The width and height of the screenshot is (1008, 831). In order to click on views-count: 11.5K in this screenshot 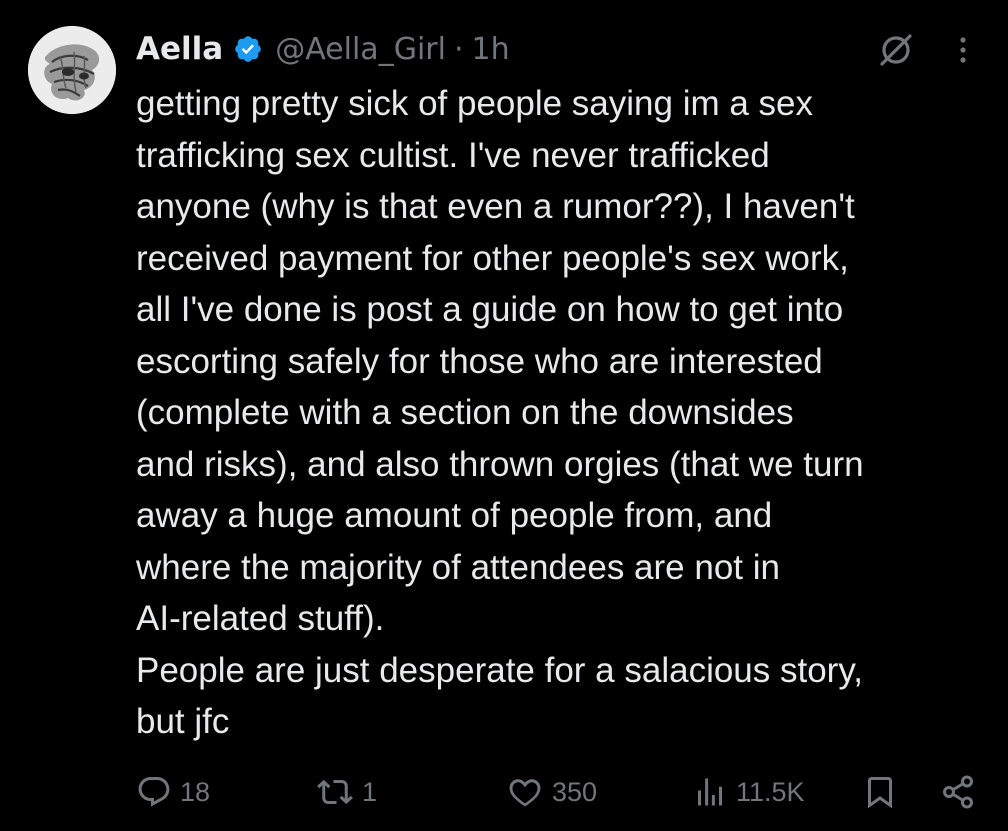, I will do `click(770, 791)`.